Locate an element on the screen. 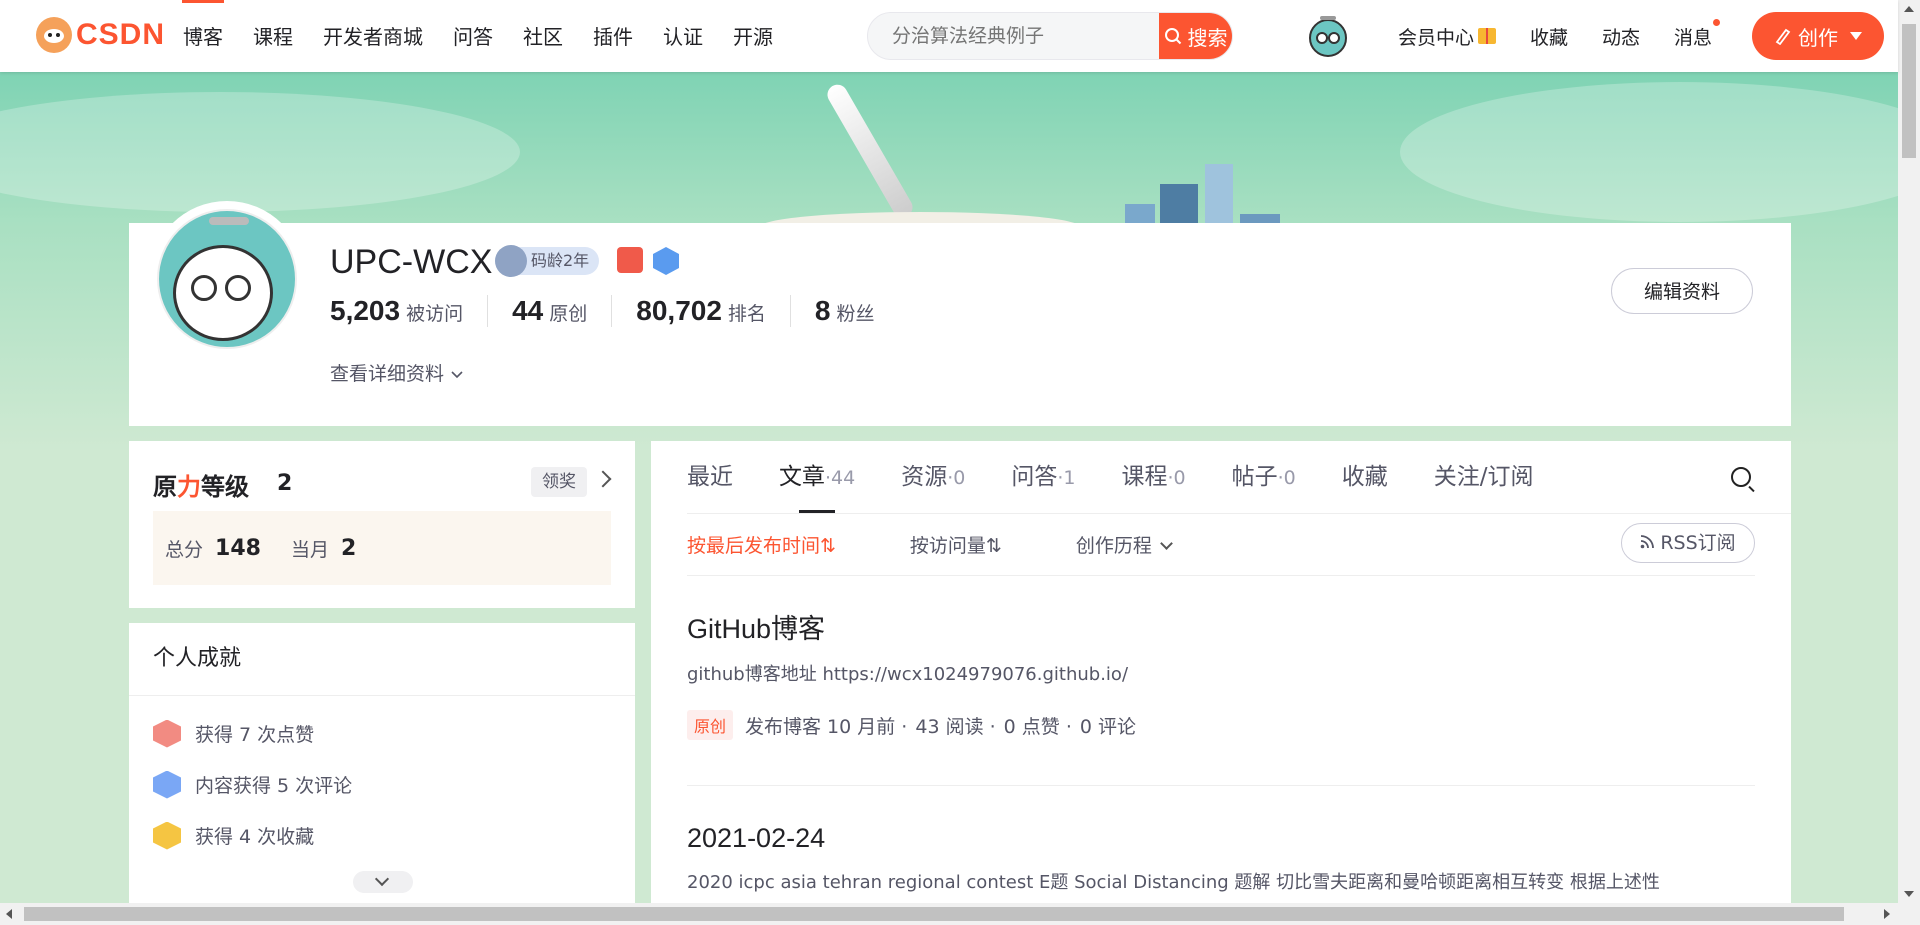 The image size is (1920, 925). achievements-title: 个人成就 is located at coordinates (382, 659).